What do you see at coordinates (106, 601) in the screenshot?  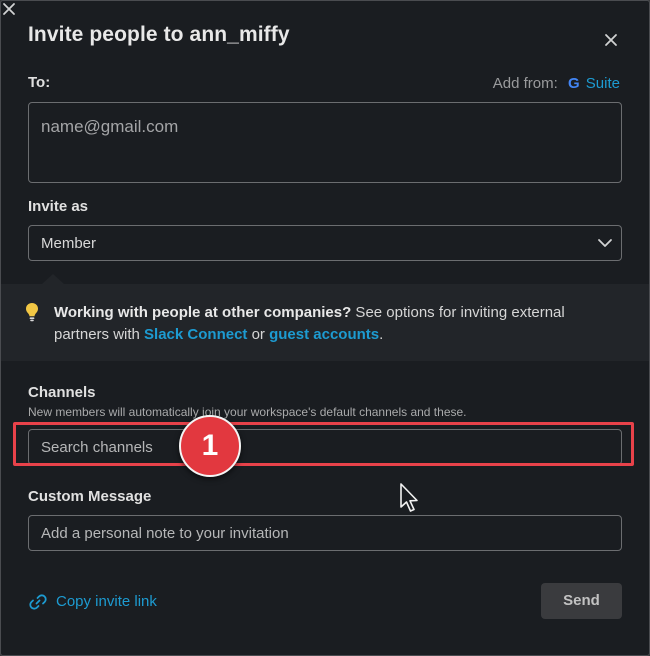 I see `copy-invite-link-label: Copy invite link` at bounding box center [106, 601].